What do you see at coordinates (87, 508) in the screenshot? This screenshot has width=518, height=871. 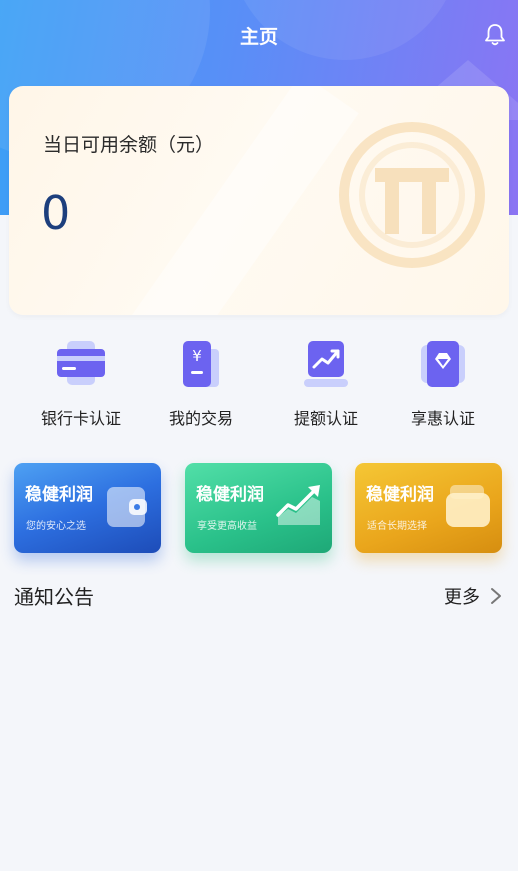 I see `product-card: 稳健利润 您的安心之选` at bounding box center [87, 508].